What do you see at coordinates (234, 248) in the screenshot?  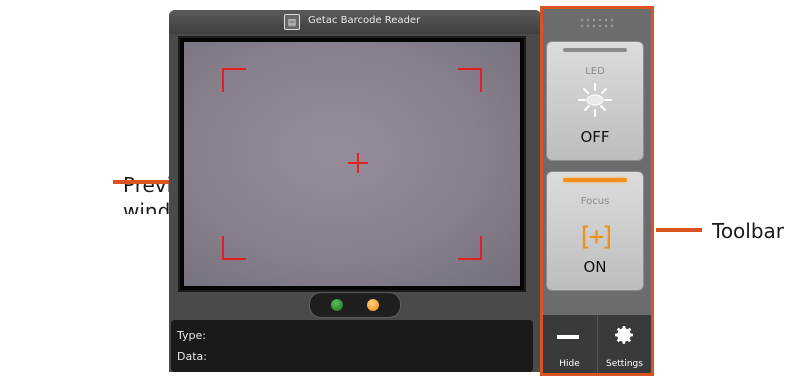 I see `reticle-corner-bottom-left` at bounding box center [234, 248].